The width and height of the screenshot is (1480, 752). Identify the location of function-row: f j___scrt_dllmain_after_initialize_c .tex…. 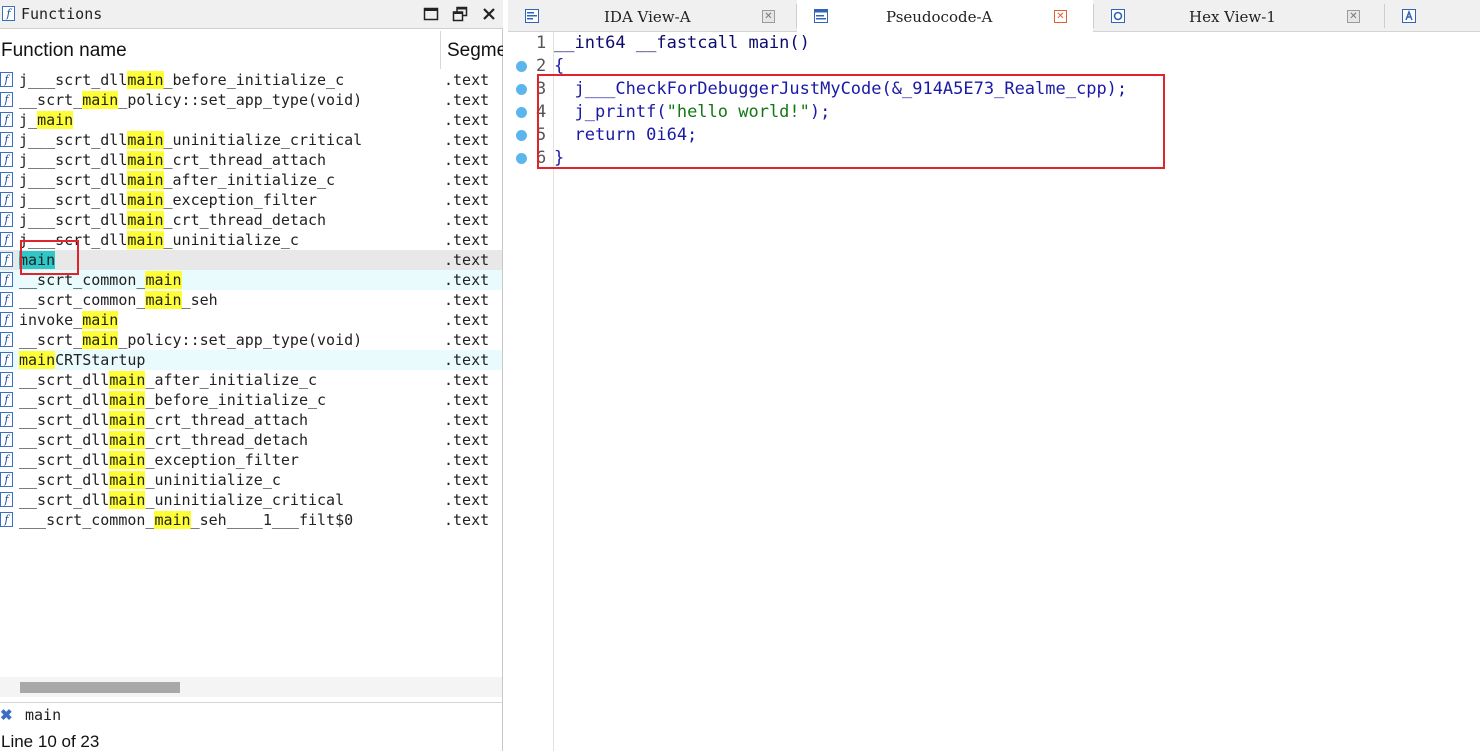
(251, 180).